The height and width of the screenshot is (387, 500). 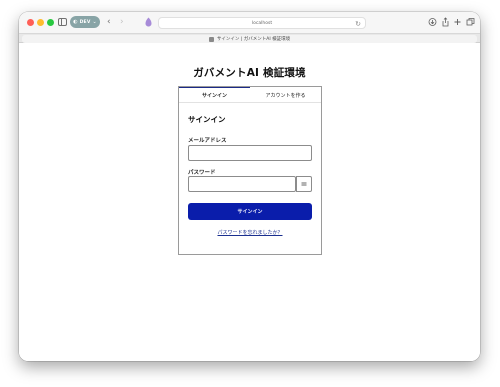 What do you see at coordinates (122, 22) in the screenshot?
I see `forward-icon: ›` at bounding box center [122, 22].